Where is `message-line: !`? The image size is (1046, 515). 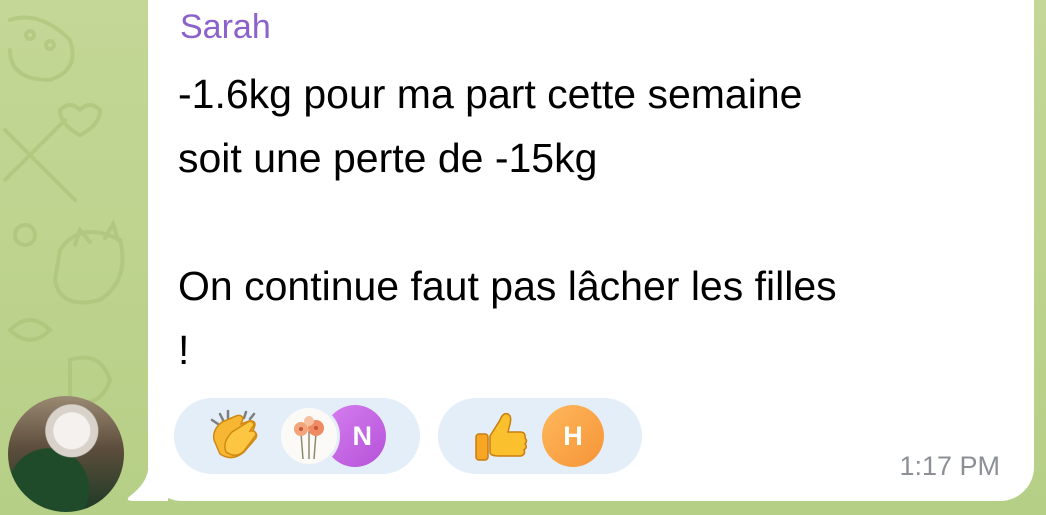
message-line: ! is located at coordinates (184, 350).